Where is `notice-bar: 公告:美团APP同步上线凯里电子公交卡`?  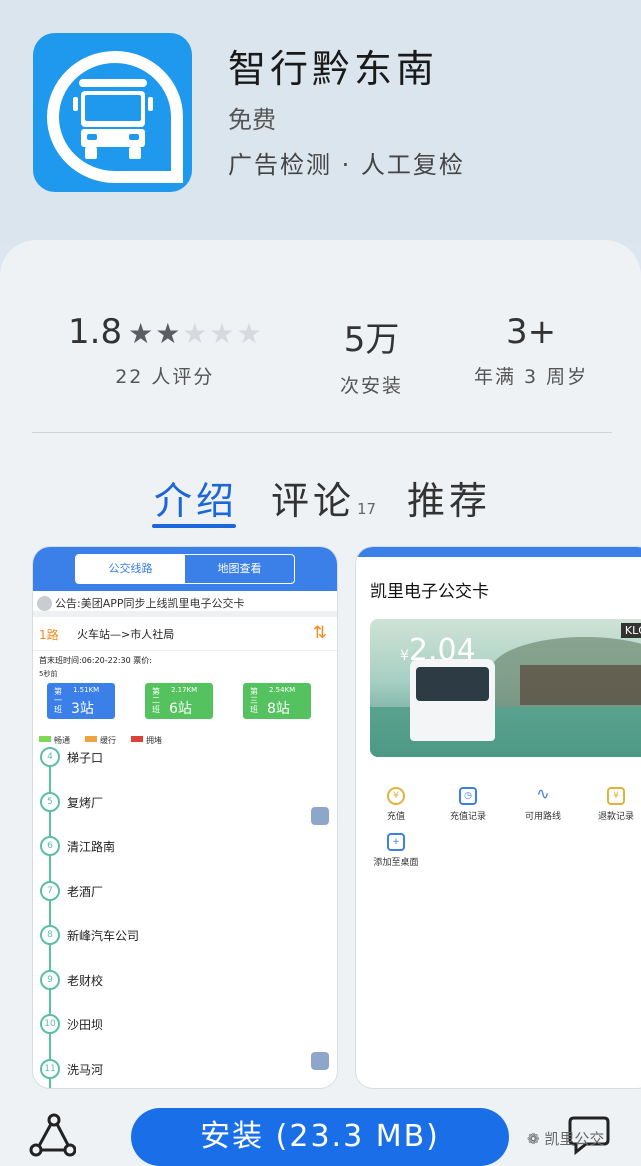 notice-bar: 公告:美团APP同步上线凯里电子公交卡 is located at coordinates (185, 604).